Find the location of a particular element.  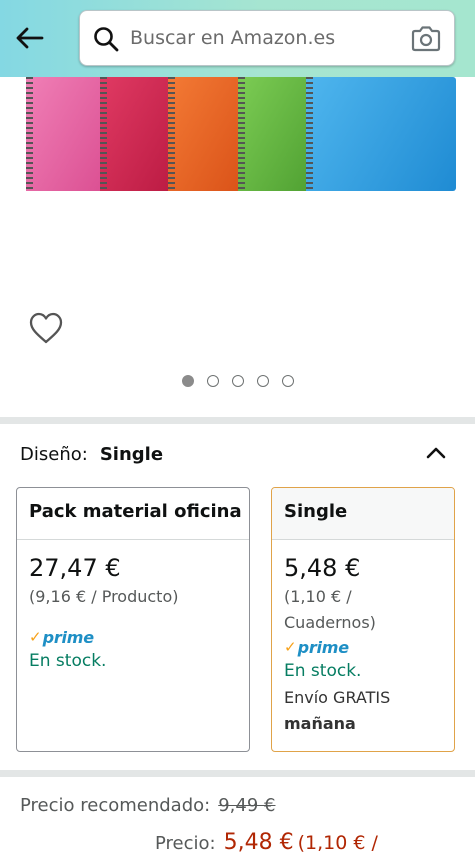

design-label: Diseño: is located at coordinates (54, 454).